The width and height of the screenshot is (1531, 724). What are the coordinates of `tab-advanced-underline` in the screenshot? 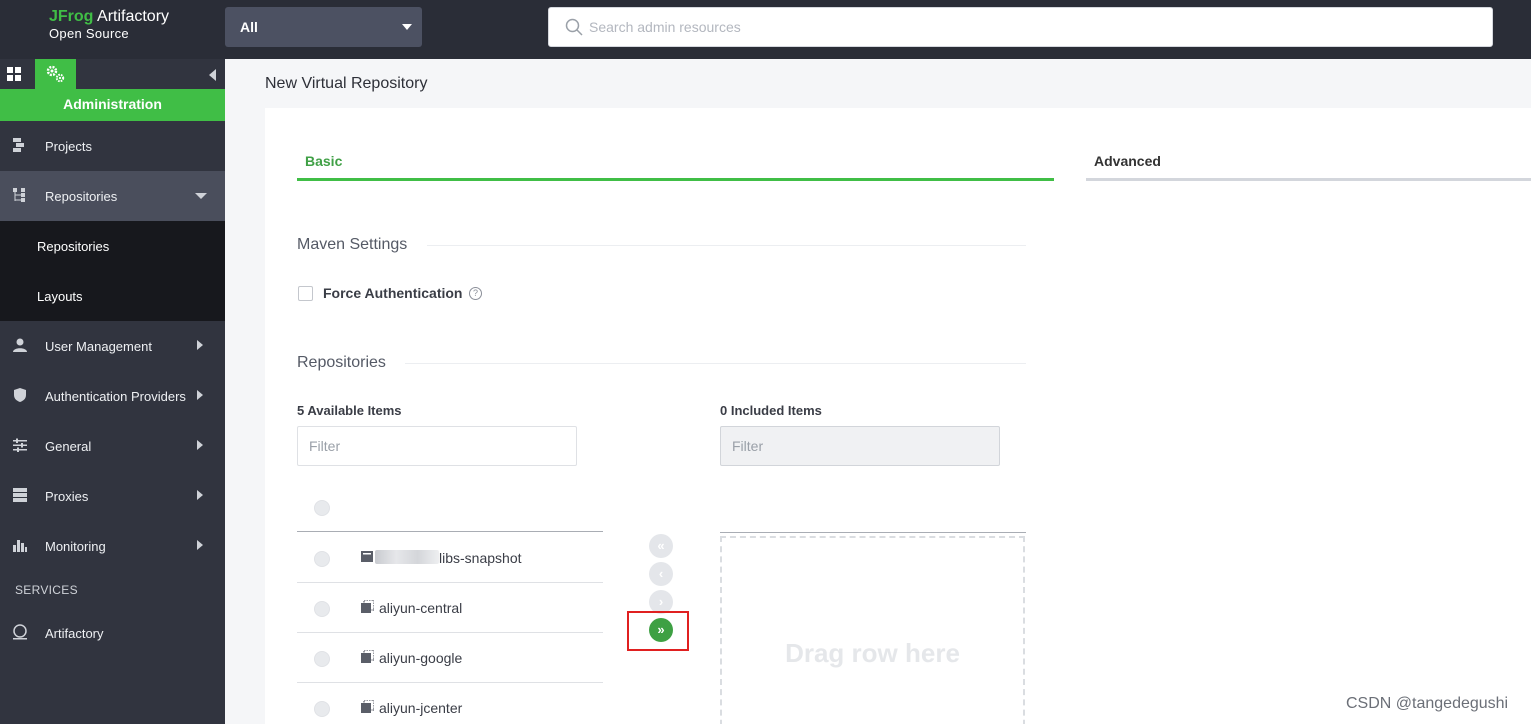 It's located at (1308, 179).